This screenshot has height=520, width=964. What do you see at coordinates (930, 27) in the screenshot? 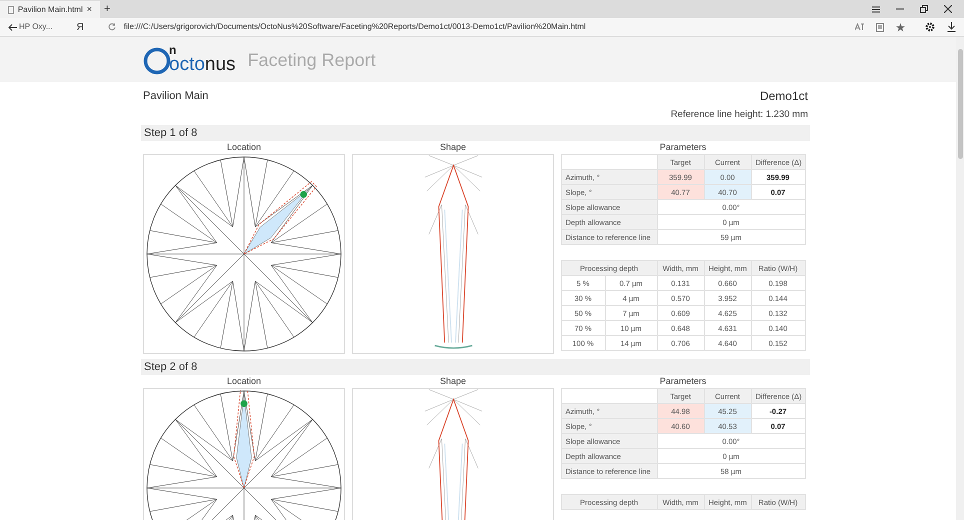
I see `settings-icon` at bounding box center [930, 27].